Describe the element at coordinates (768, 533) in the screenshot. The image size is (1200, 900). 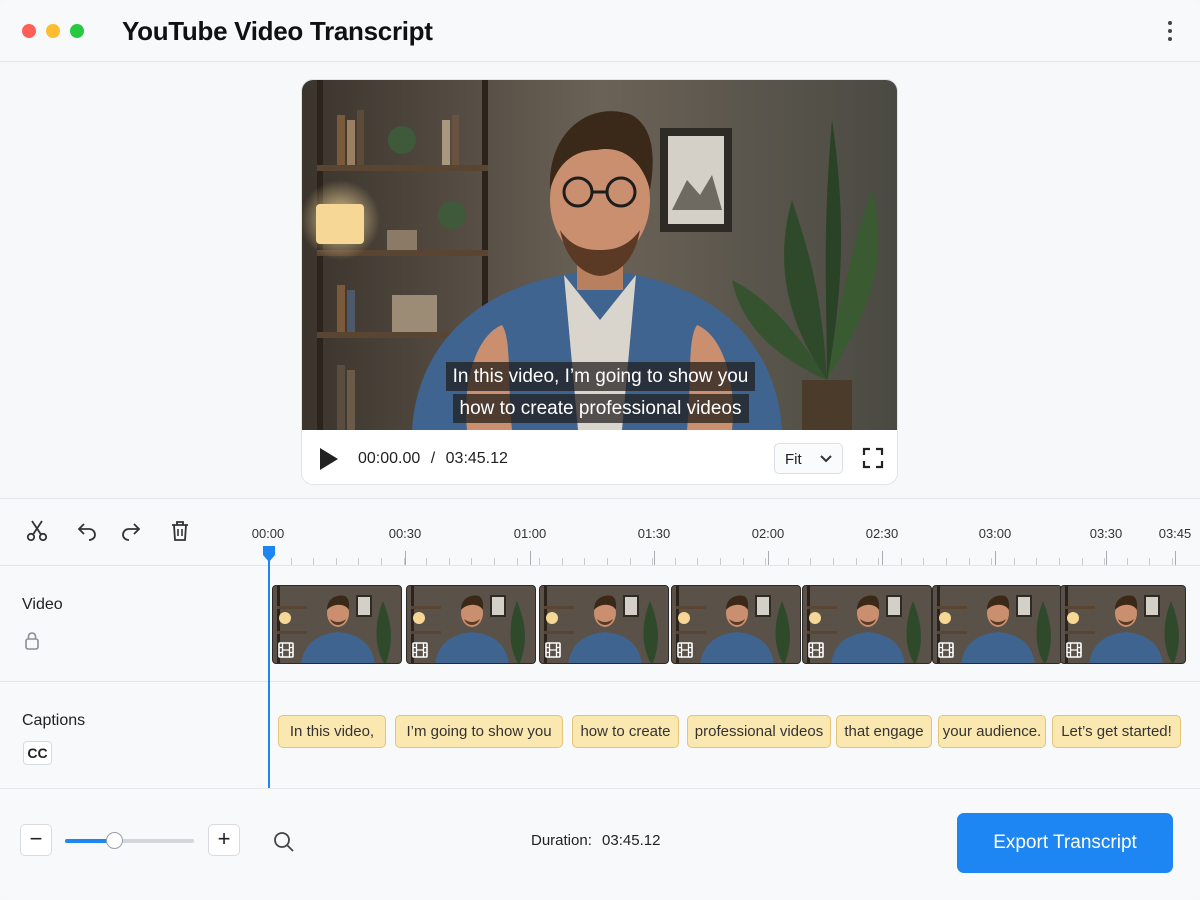
I see `ruler-label: 02:00` at that location.